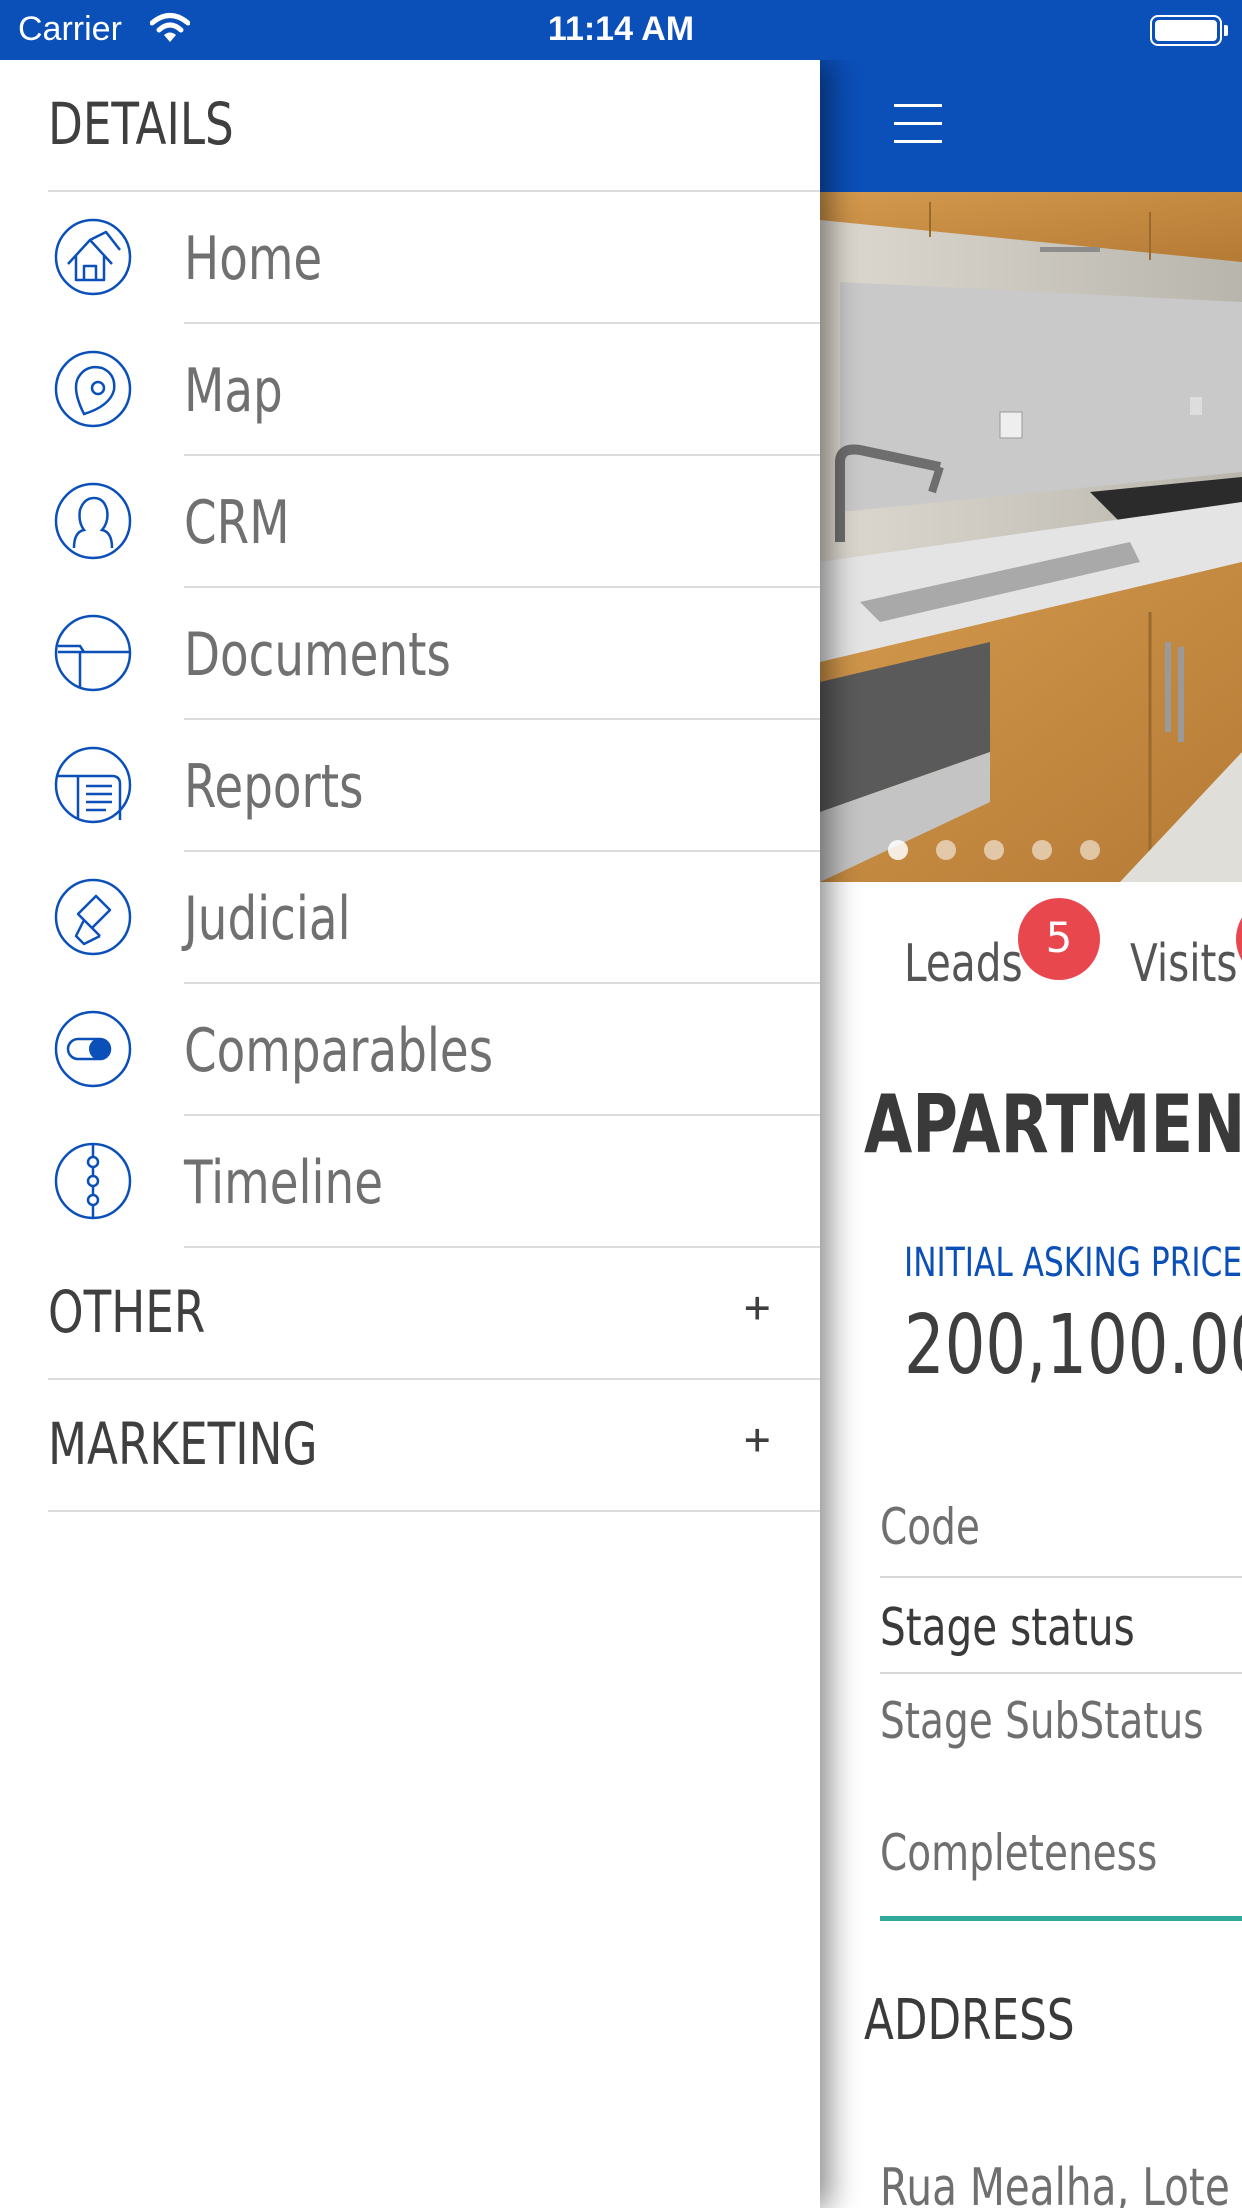 This screenshot has width=1242, height=2208. Describe the element at coordinates (969, 2020) in the screenshot. I see `address-section-title: ADDRESS` at that location.